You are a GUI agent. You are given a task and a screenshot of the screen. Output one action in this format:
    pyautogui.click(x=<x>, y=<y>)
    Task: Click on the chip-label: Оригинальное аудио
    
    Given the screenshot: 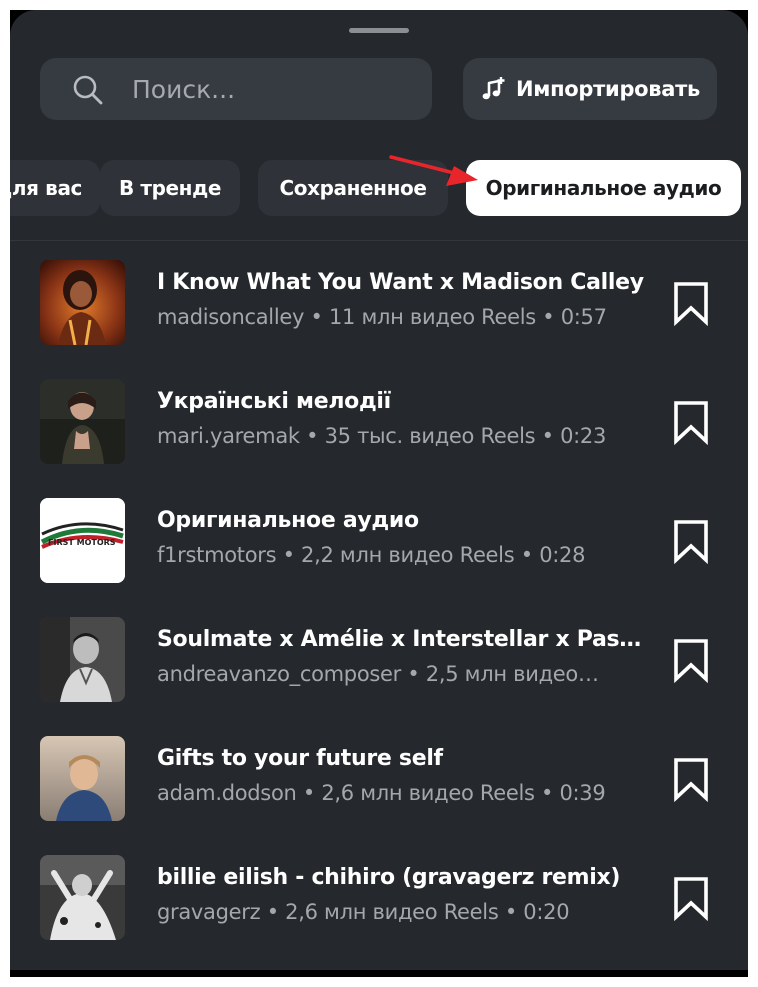 What is the action you would take?
    pyautogui.click(x=603, y=188)
    